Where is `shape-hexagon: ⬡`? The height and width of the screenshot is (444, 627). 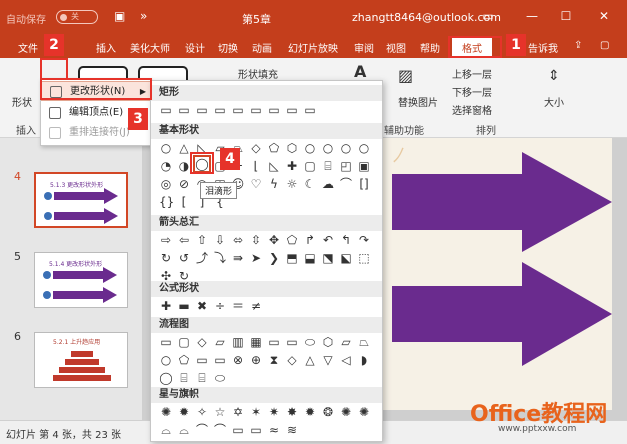 shape-hexagon: ⬡ is located at coordinates (292, 148).